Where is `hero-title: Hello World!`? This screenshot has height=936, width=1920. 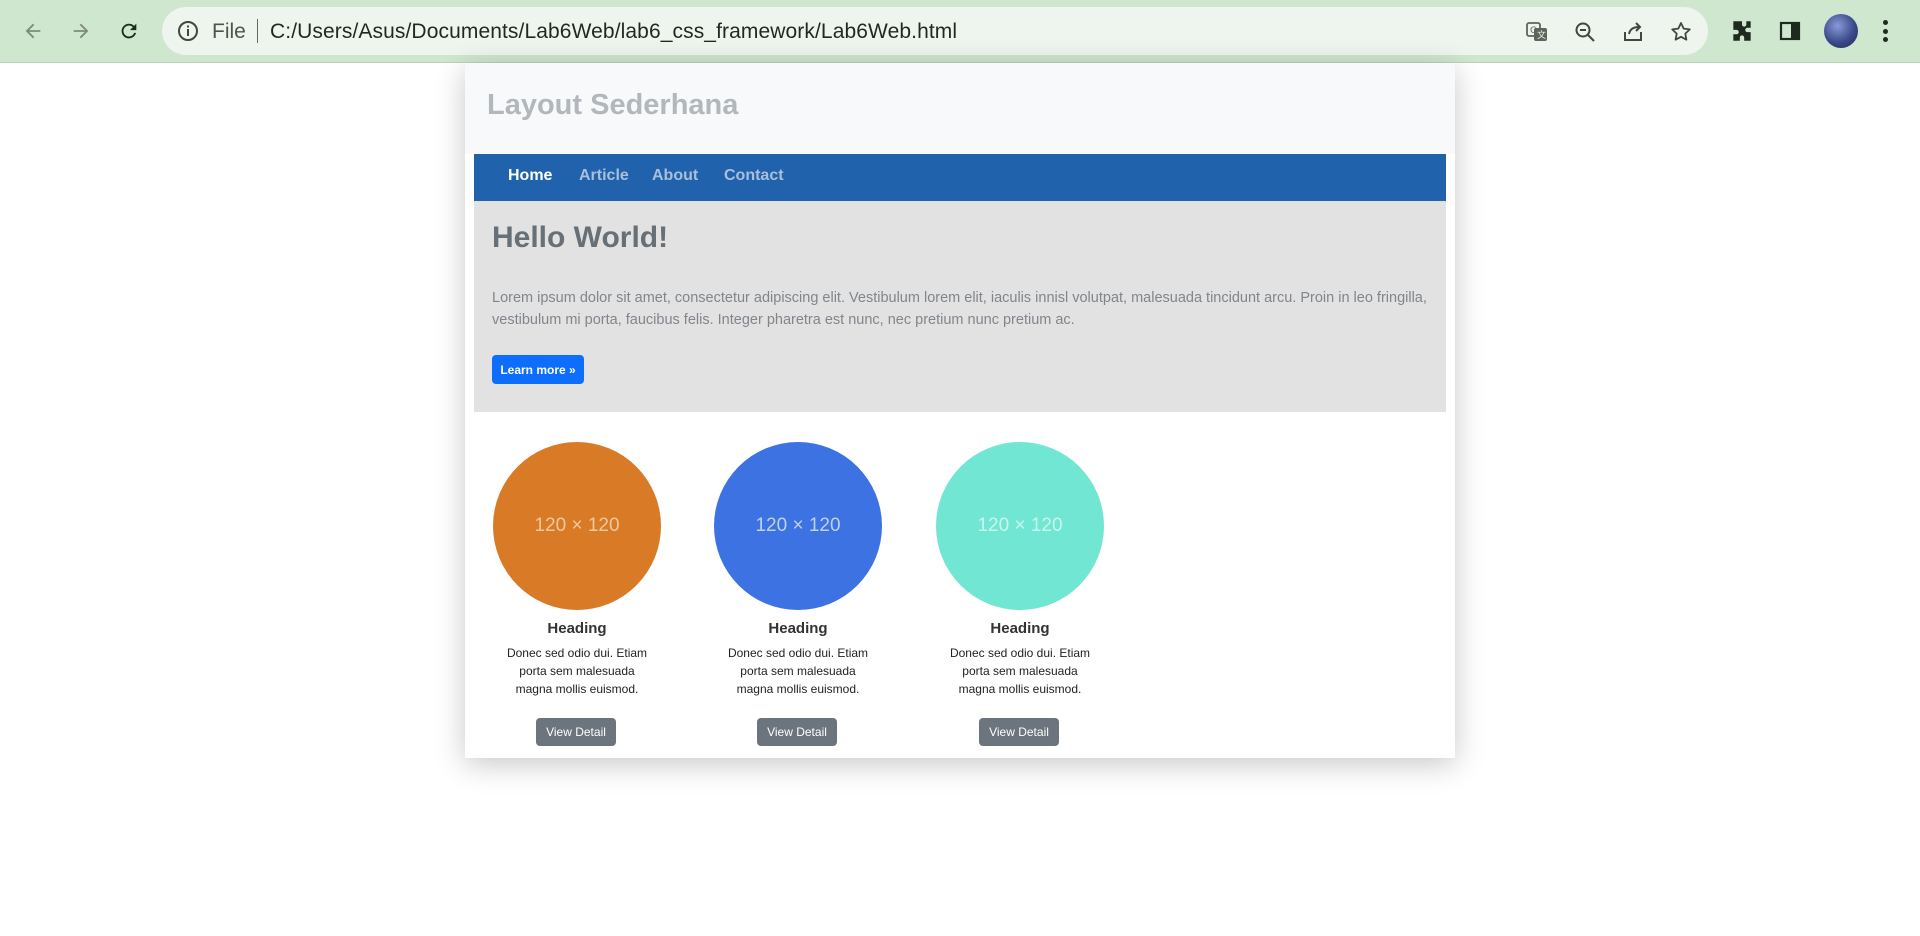
hero-title: Hello World! is located at coordinates (580, 237).